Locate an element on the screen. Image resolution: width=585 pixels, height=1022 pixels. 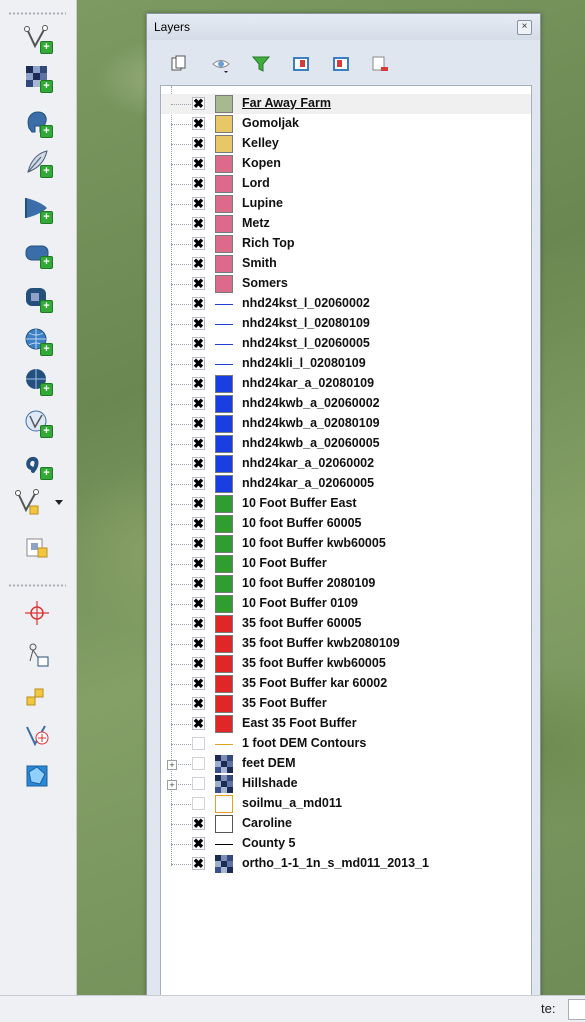
toolbar-grip is located at coordinates (37, 13).